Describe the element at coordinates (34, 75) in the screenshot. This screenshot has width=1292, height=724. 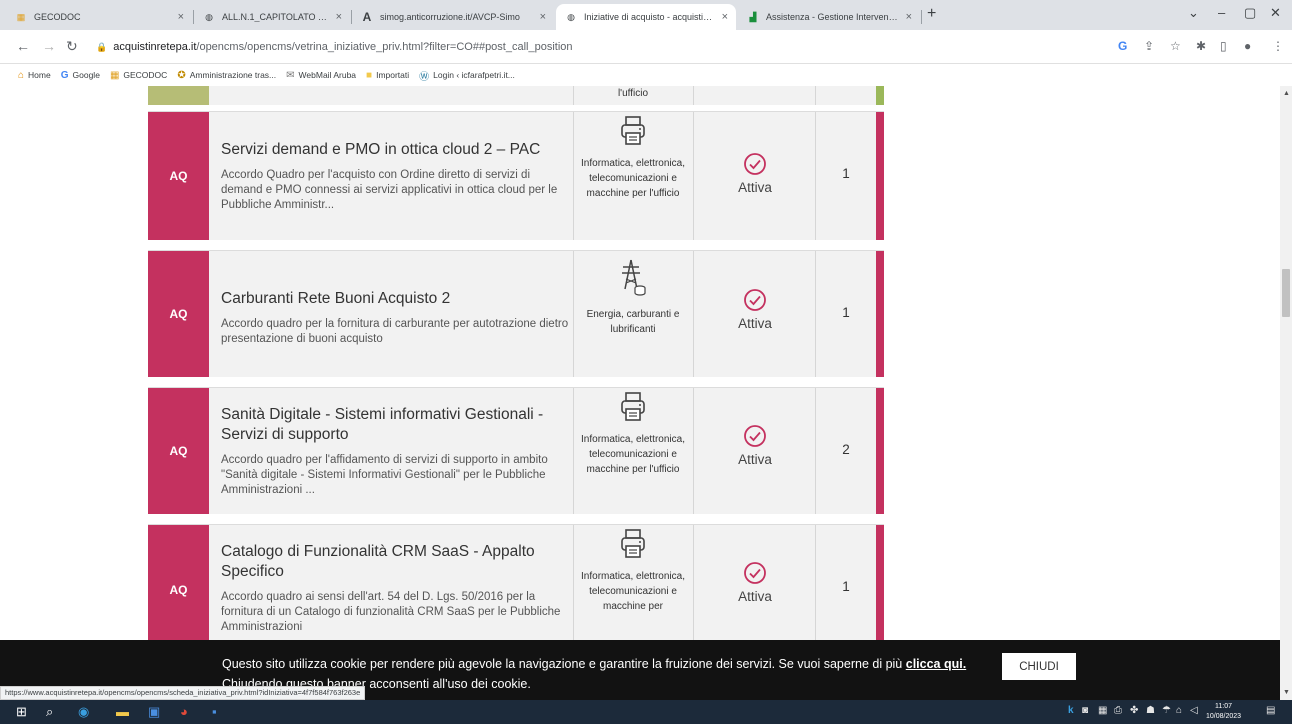
I see `bookmark-home: ⌂ Home` at that location.